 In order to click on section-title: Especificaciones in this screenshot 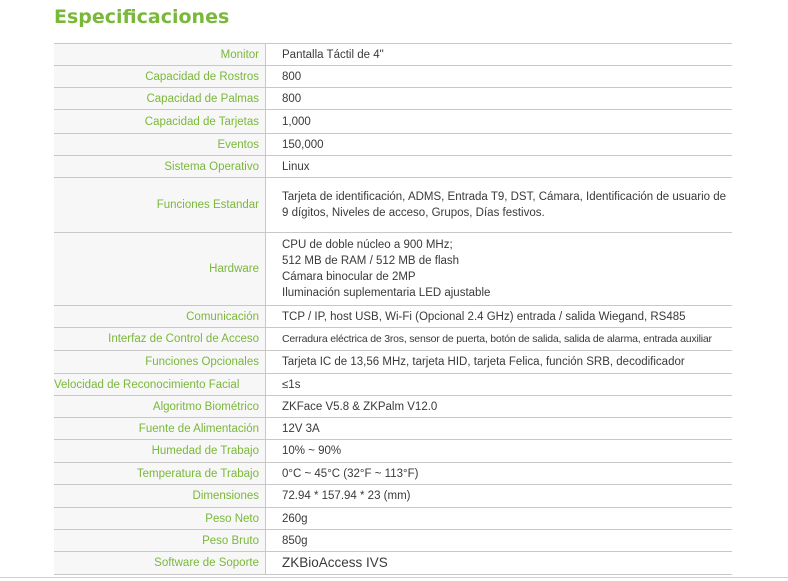, I will do `click(142, 17)`.